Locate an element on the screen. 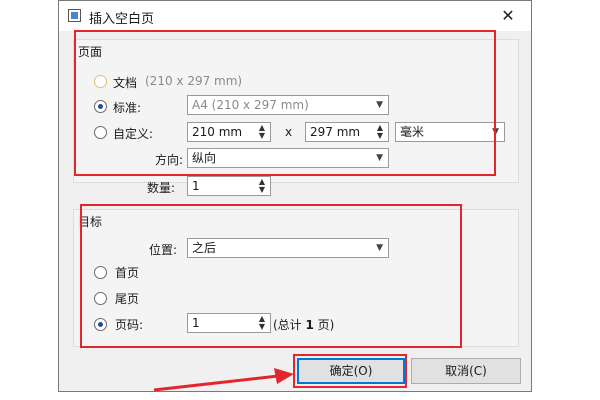  ok-button-highlight is located at coordinates (350, 371).